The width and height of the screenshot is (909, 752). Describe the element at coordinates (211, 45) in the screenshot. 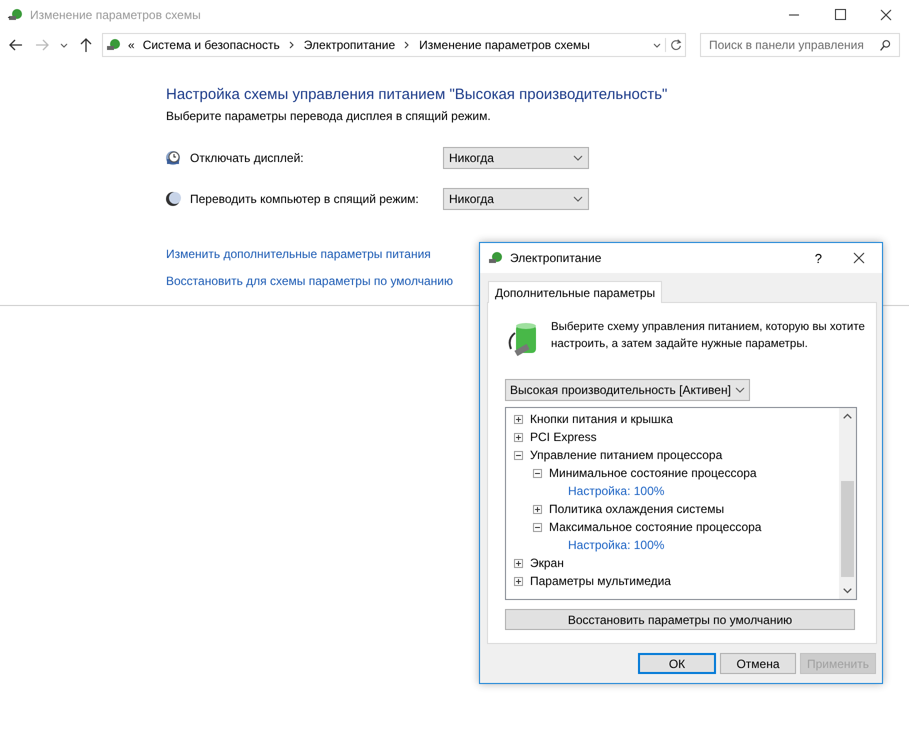

I see `breadcrumb-item: Система и безопасность` at that location.